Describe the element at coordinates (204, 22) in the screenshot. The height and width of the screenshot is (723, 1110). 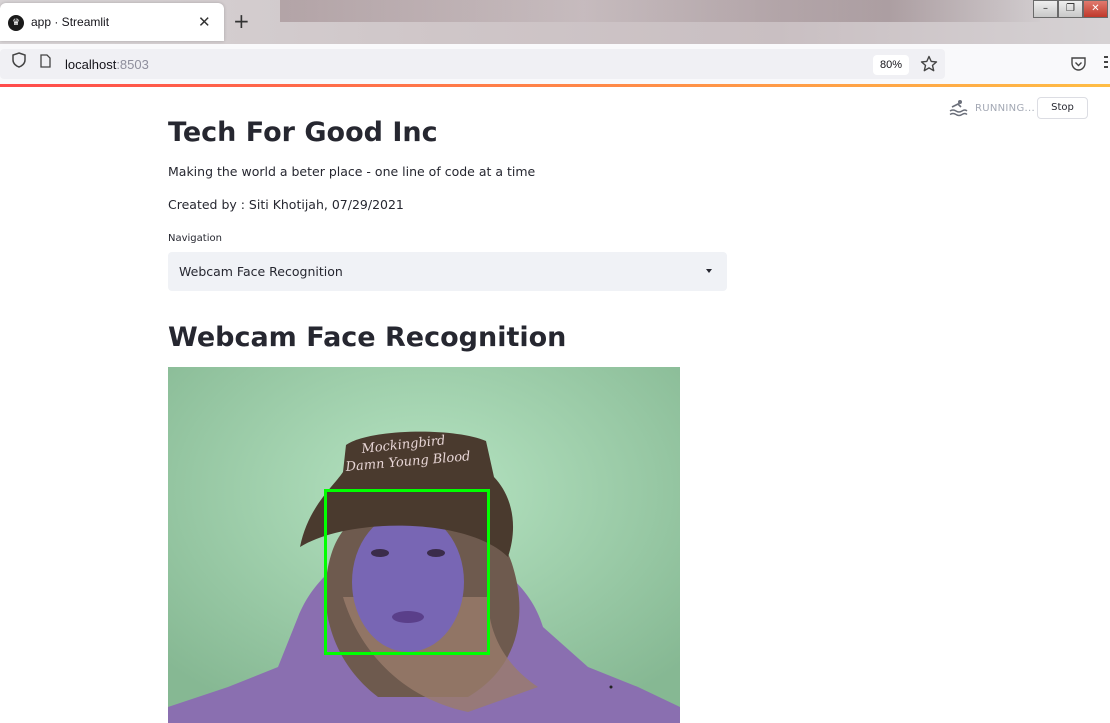
I see `tab-close-icon: ✕` at that location.